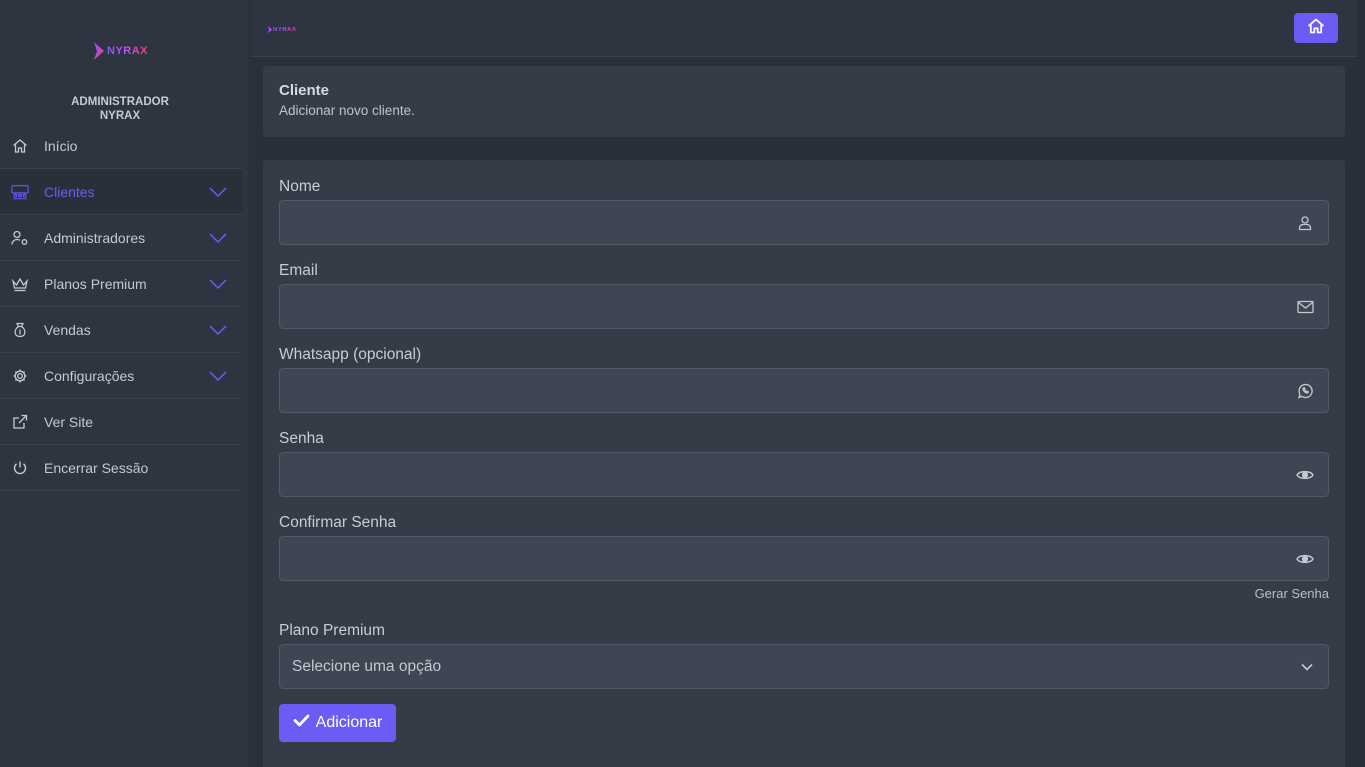  What do you see at coordinates (338, 522) in the screenshot?
I see `confirm-password-label: Confirmar Senha` at bounding box center [338, 522].